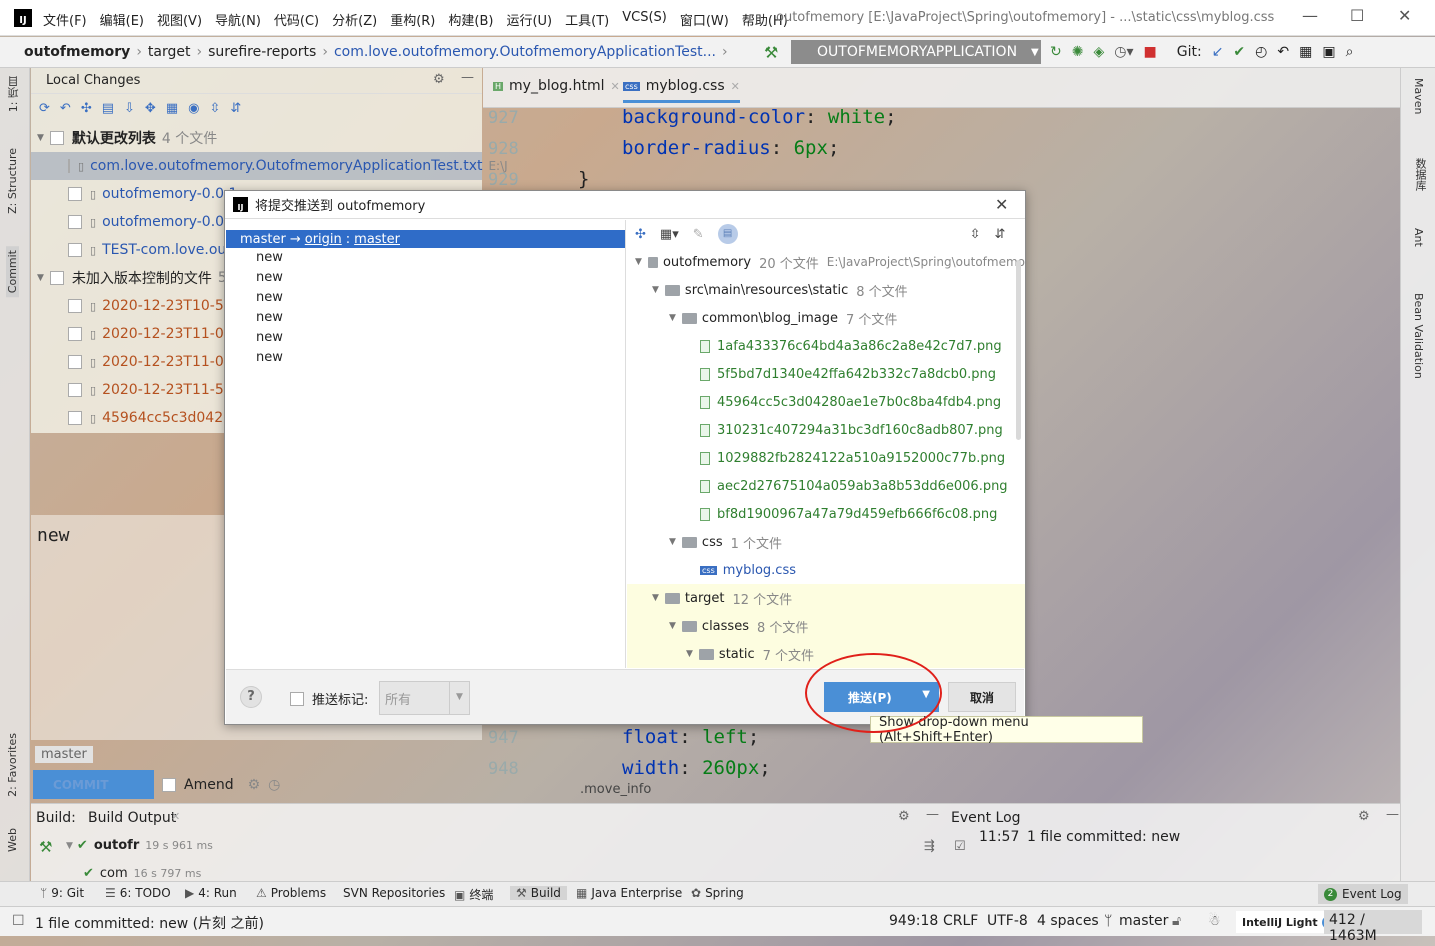 This screenshot has height=946, width=1435. I want to click on git-rollback-icon: ↶, so click(1283, 52).